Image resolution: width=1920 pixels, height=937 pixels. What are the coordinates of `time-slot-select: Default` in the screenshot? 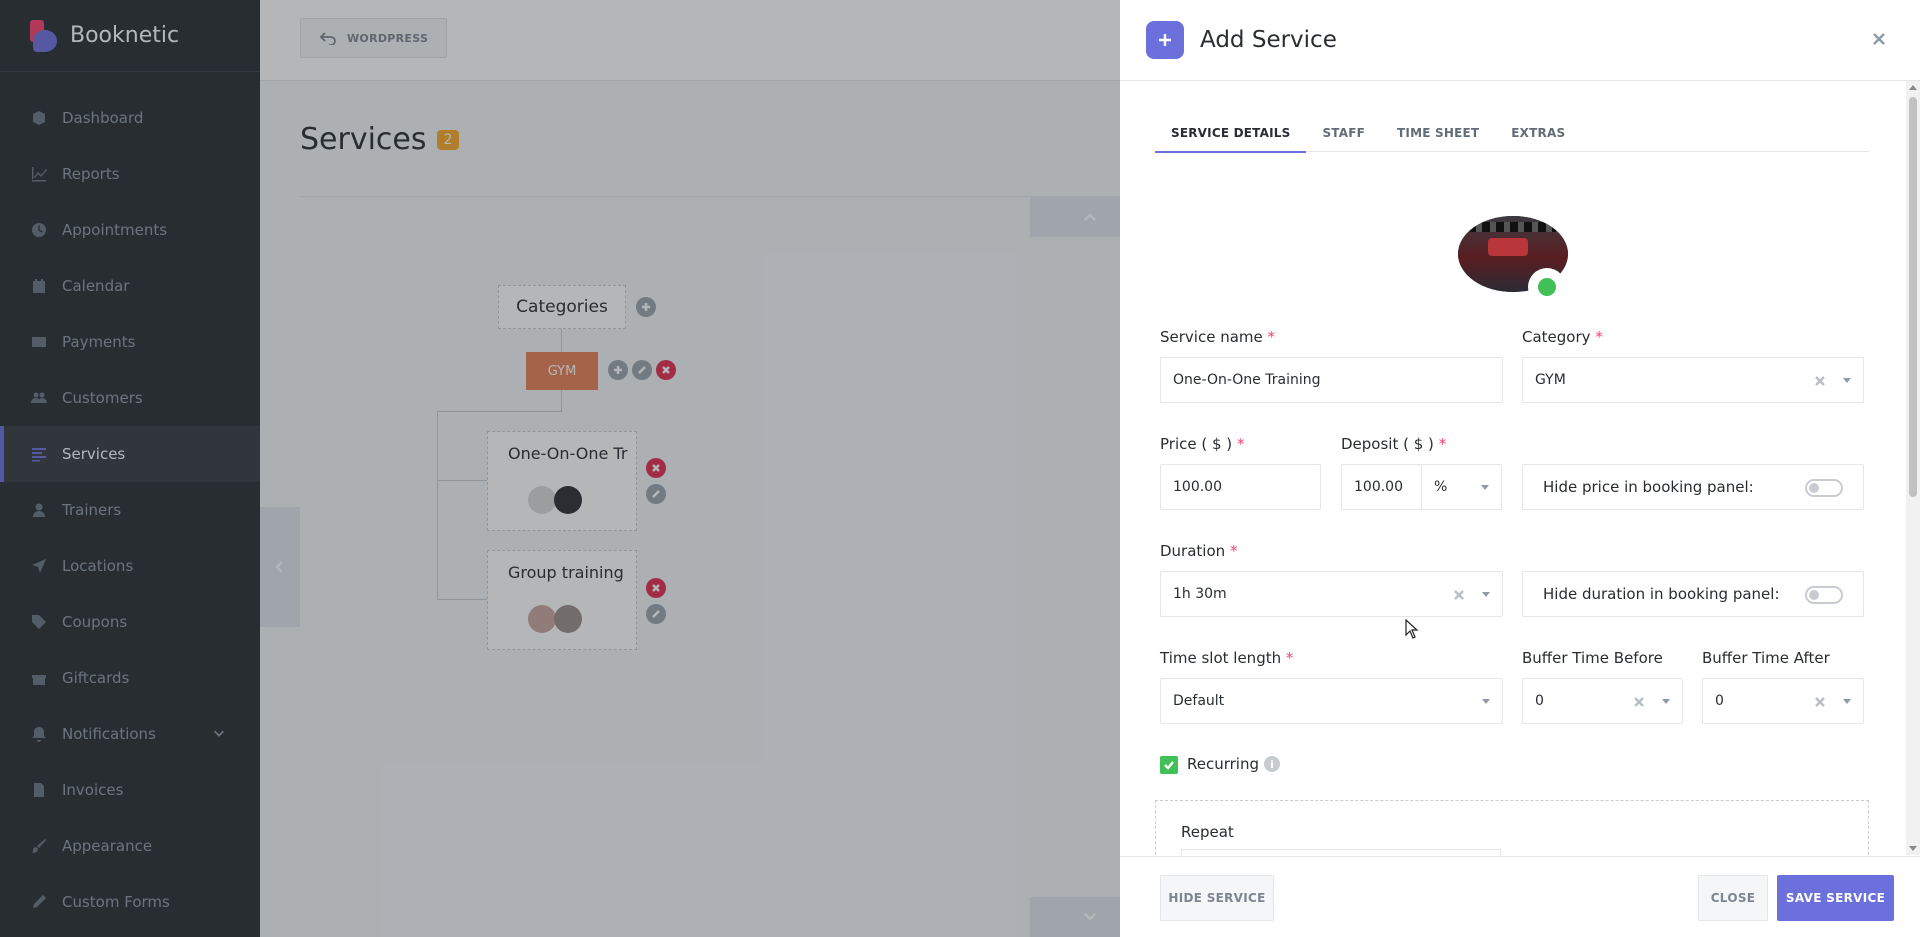 It's located at (1331, 701).